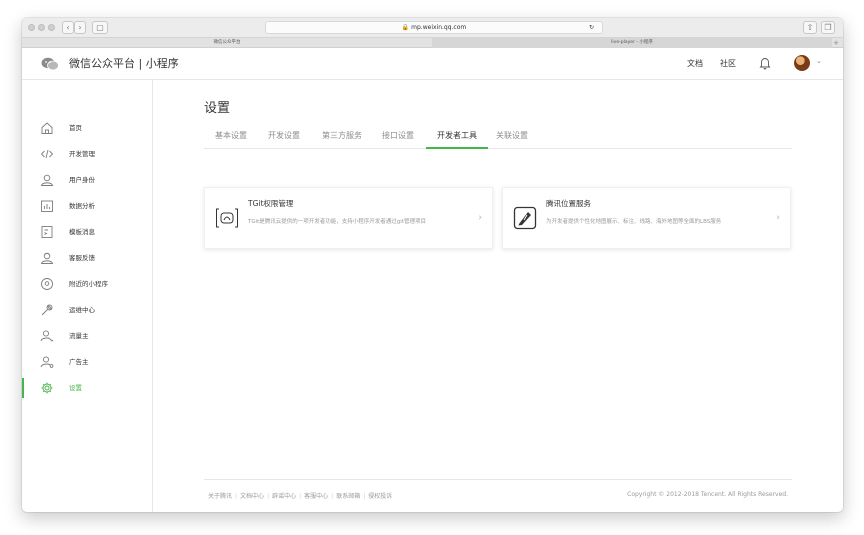  Describe the element at coordinates (819, 61) in the screenshot. I see `chevron-down-icon: ⌄` at that location.